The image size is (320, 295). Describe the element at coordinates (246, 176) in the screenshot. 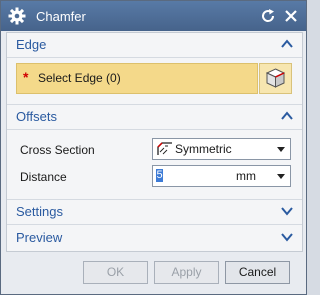

I see `distance-unit: mm` at that location.